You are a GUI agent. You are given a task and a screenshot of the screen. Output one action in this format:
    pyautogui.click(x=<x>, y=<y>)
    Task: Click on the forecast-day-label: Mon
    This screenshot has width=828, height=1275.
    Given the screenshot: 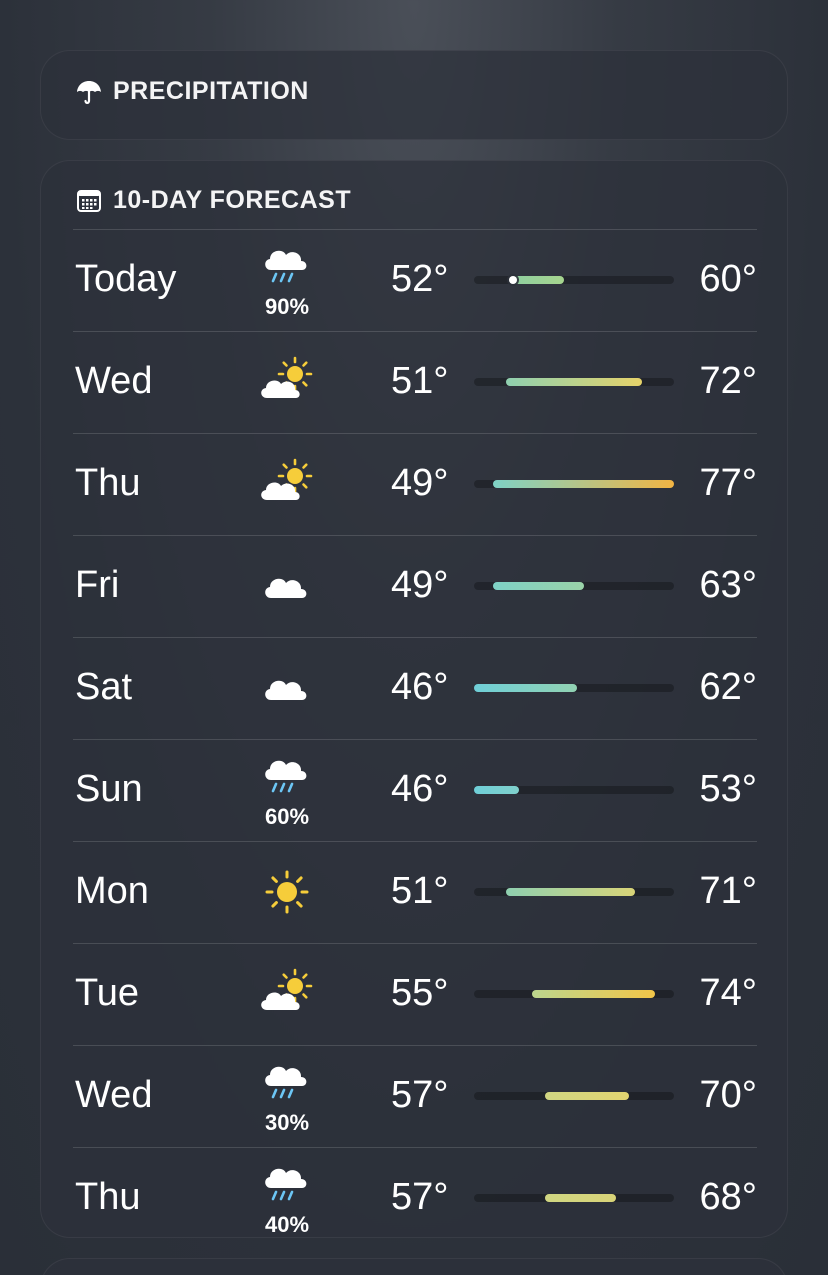 What is the action you would take?
    pyautogui.click(x=112, y=891)
    